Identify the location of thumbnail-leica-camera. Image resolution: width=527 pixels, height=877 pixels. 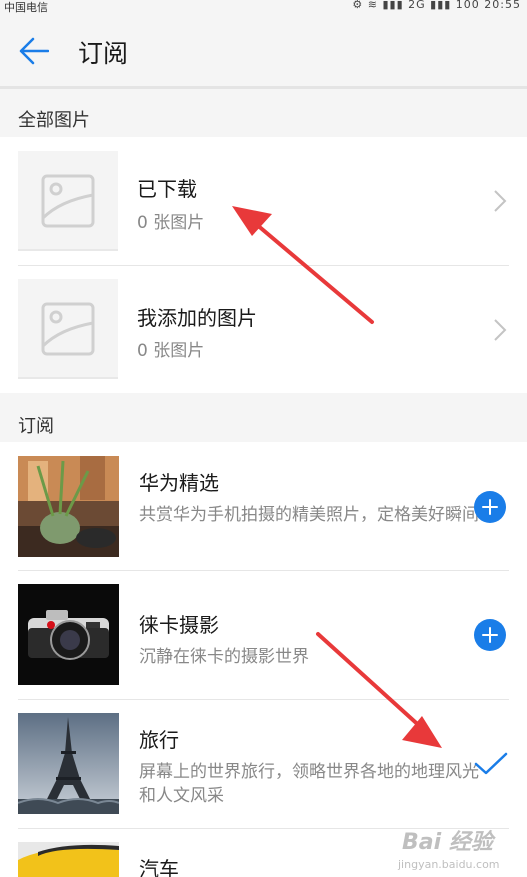
(68, 634).